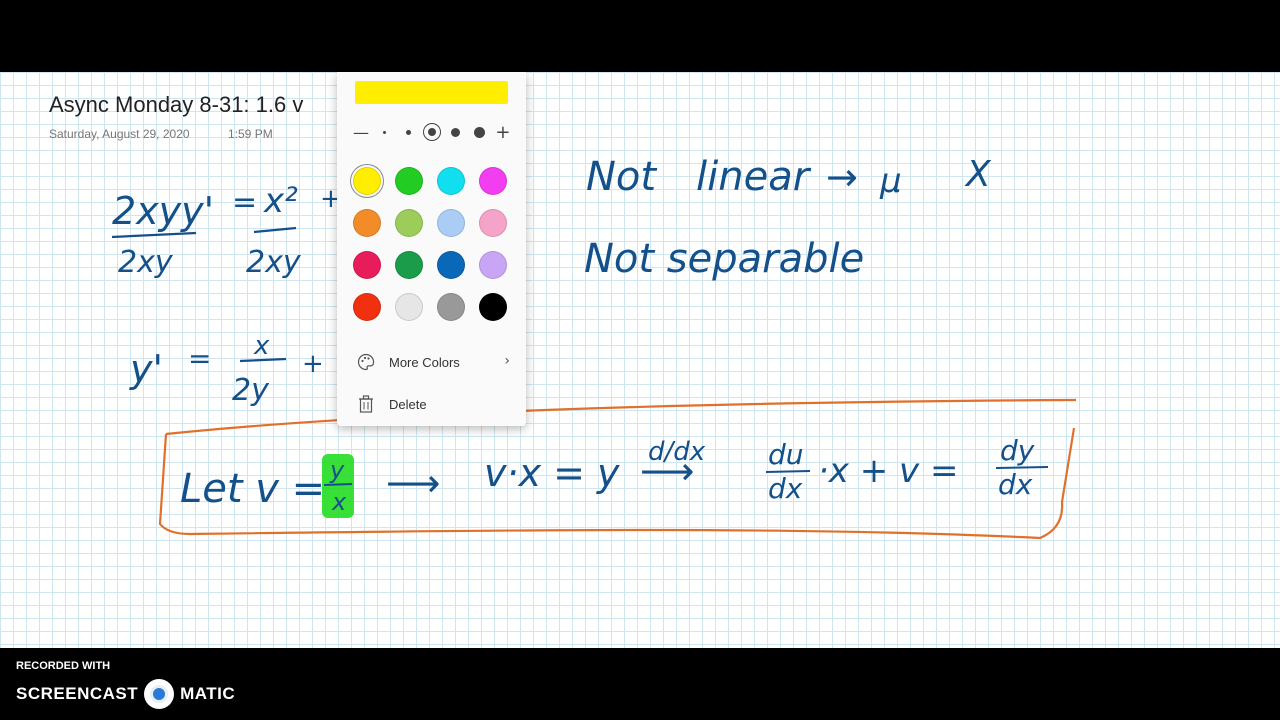 The image size is (1280, 720). Describe the element at coordinates (451, 307) in the screenshot. I see `color-swatch-gray` at that location.